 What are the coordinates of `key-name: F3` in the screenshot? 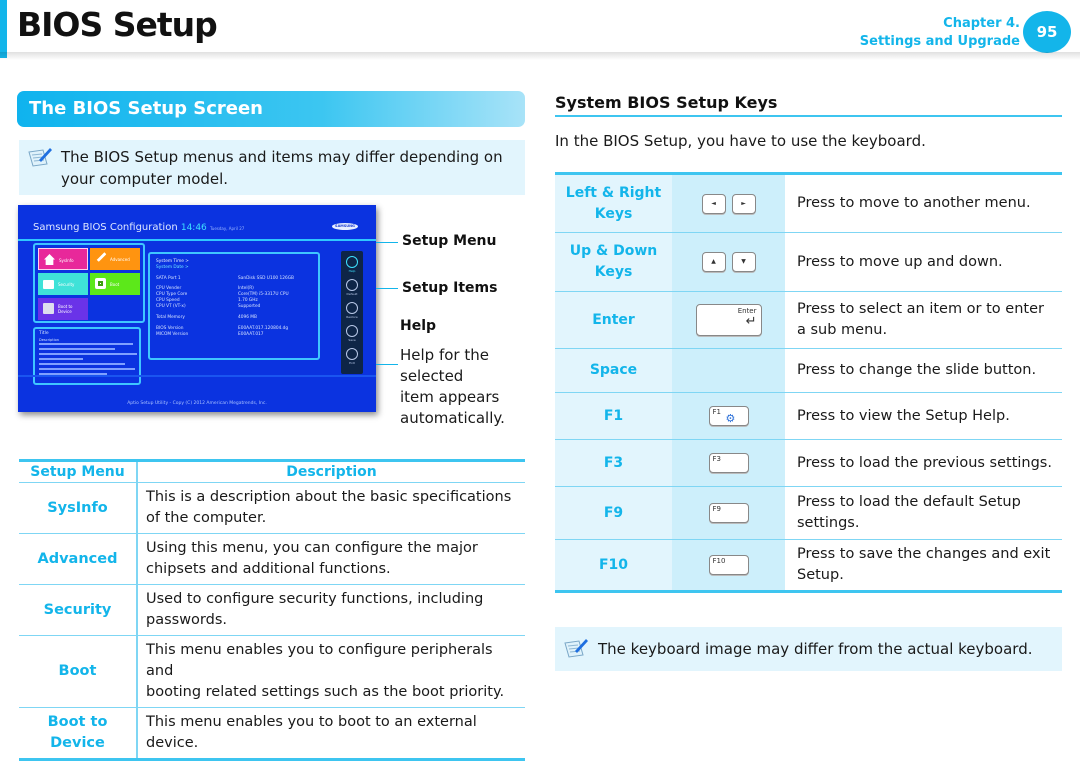 It's located at (613, 462).